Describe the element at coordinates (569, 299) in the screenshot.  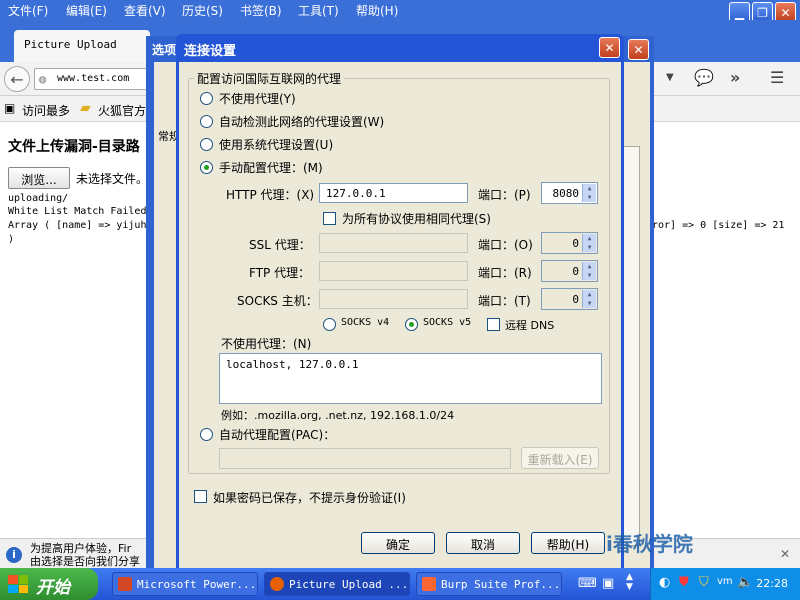
I see `socks-port-spinner: 0 ▲ ▼` at that location.